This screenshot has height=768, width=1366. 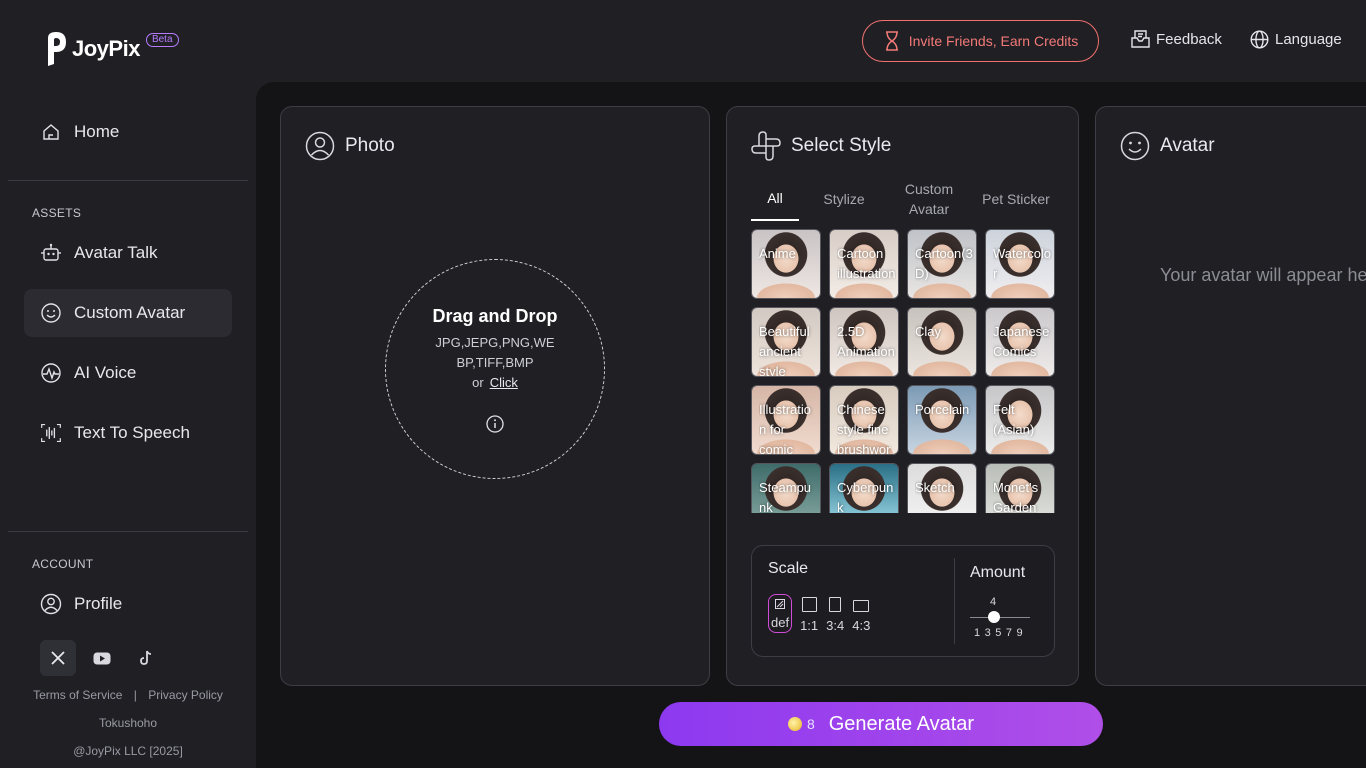 What do you see at coordinates (128, 604) in the screenshot?
I see `sidebar-item-profile: Profile` at bounding box center [128, 604].